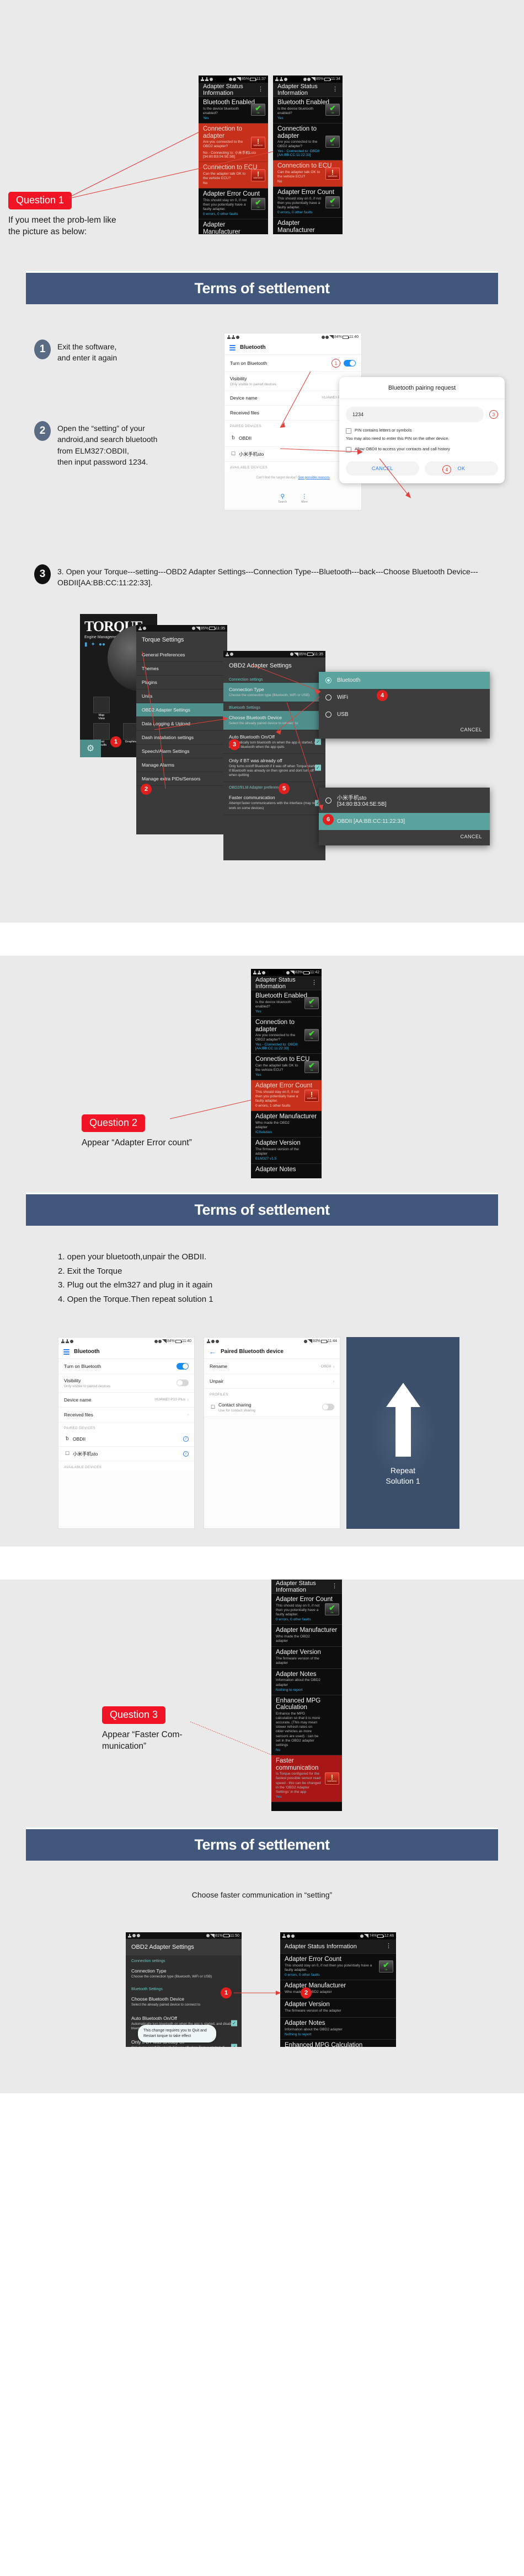 The image size is (524, 2576). I want to click on device-cancel: CANCEL, so click(404, 838).